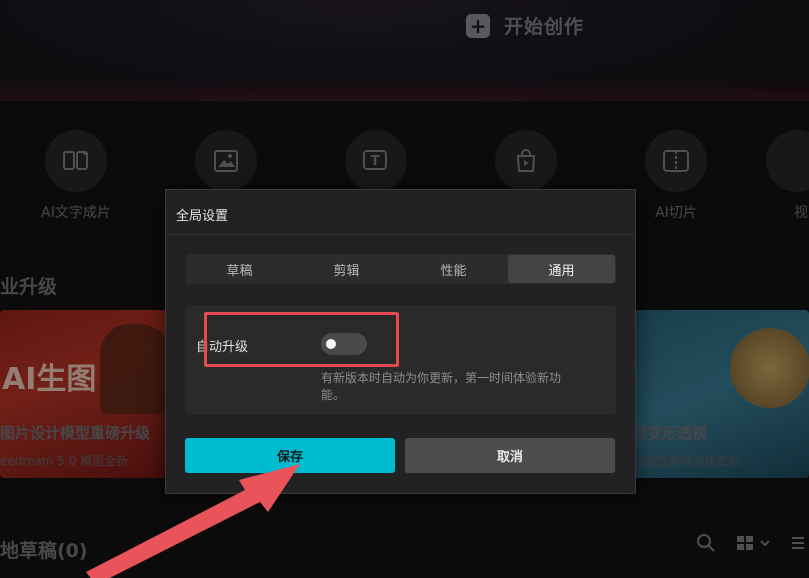 This screenshot has height=578, width=809. Describe the element at coordinates (193, 521) in the screenshot. I see `annotation-arrow-icon` at that location.